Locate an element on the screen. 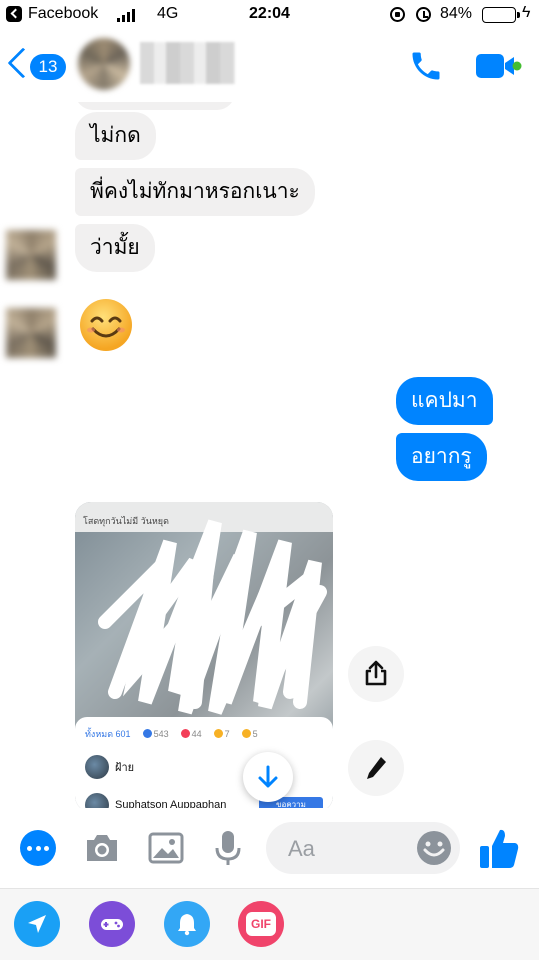 The image size is (539, 960). reaction-tab-haha: 5 is located at coordinates (249, 734).